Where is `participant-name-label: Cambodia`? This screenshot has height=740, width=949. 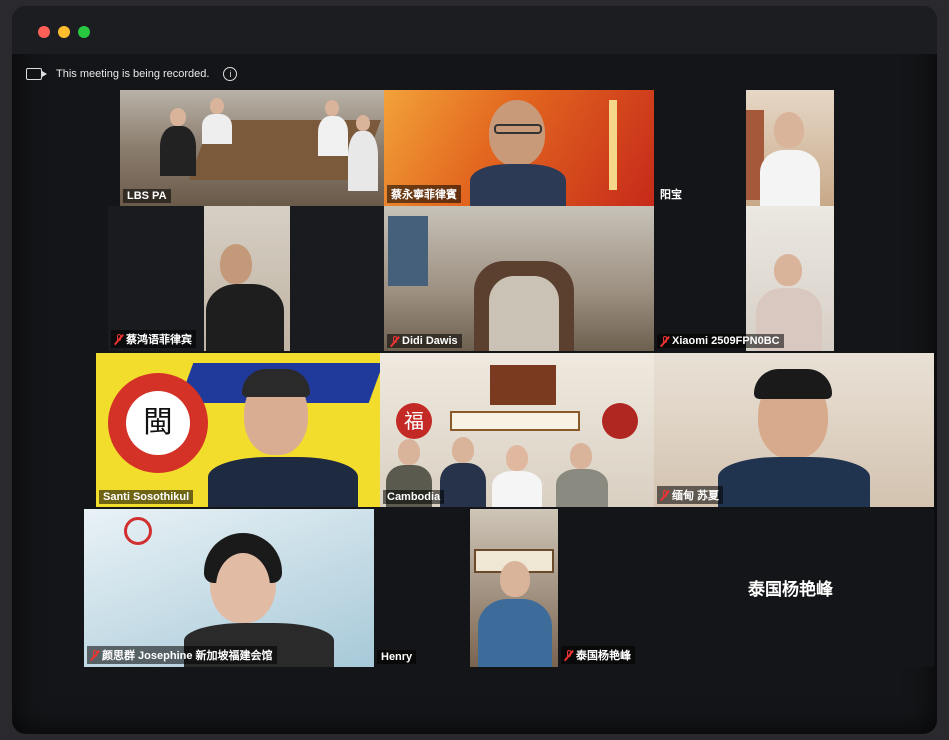
participant-name-label: Cambodia is located at coordinates (414, 497).